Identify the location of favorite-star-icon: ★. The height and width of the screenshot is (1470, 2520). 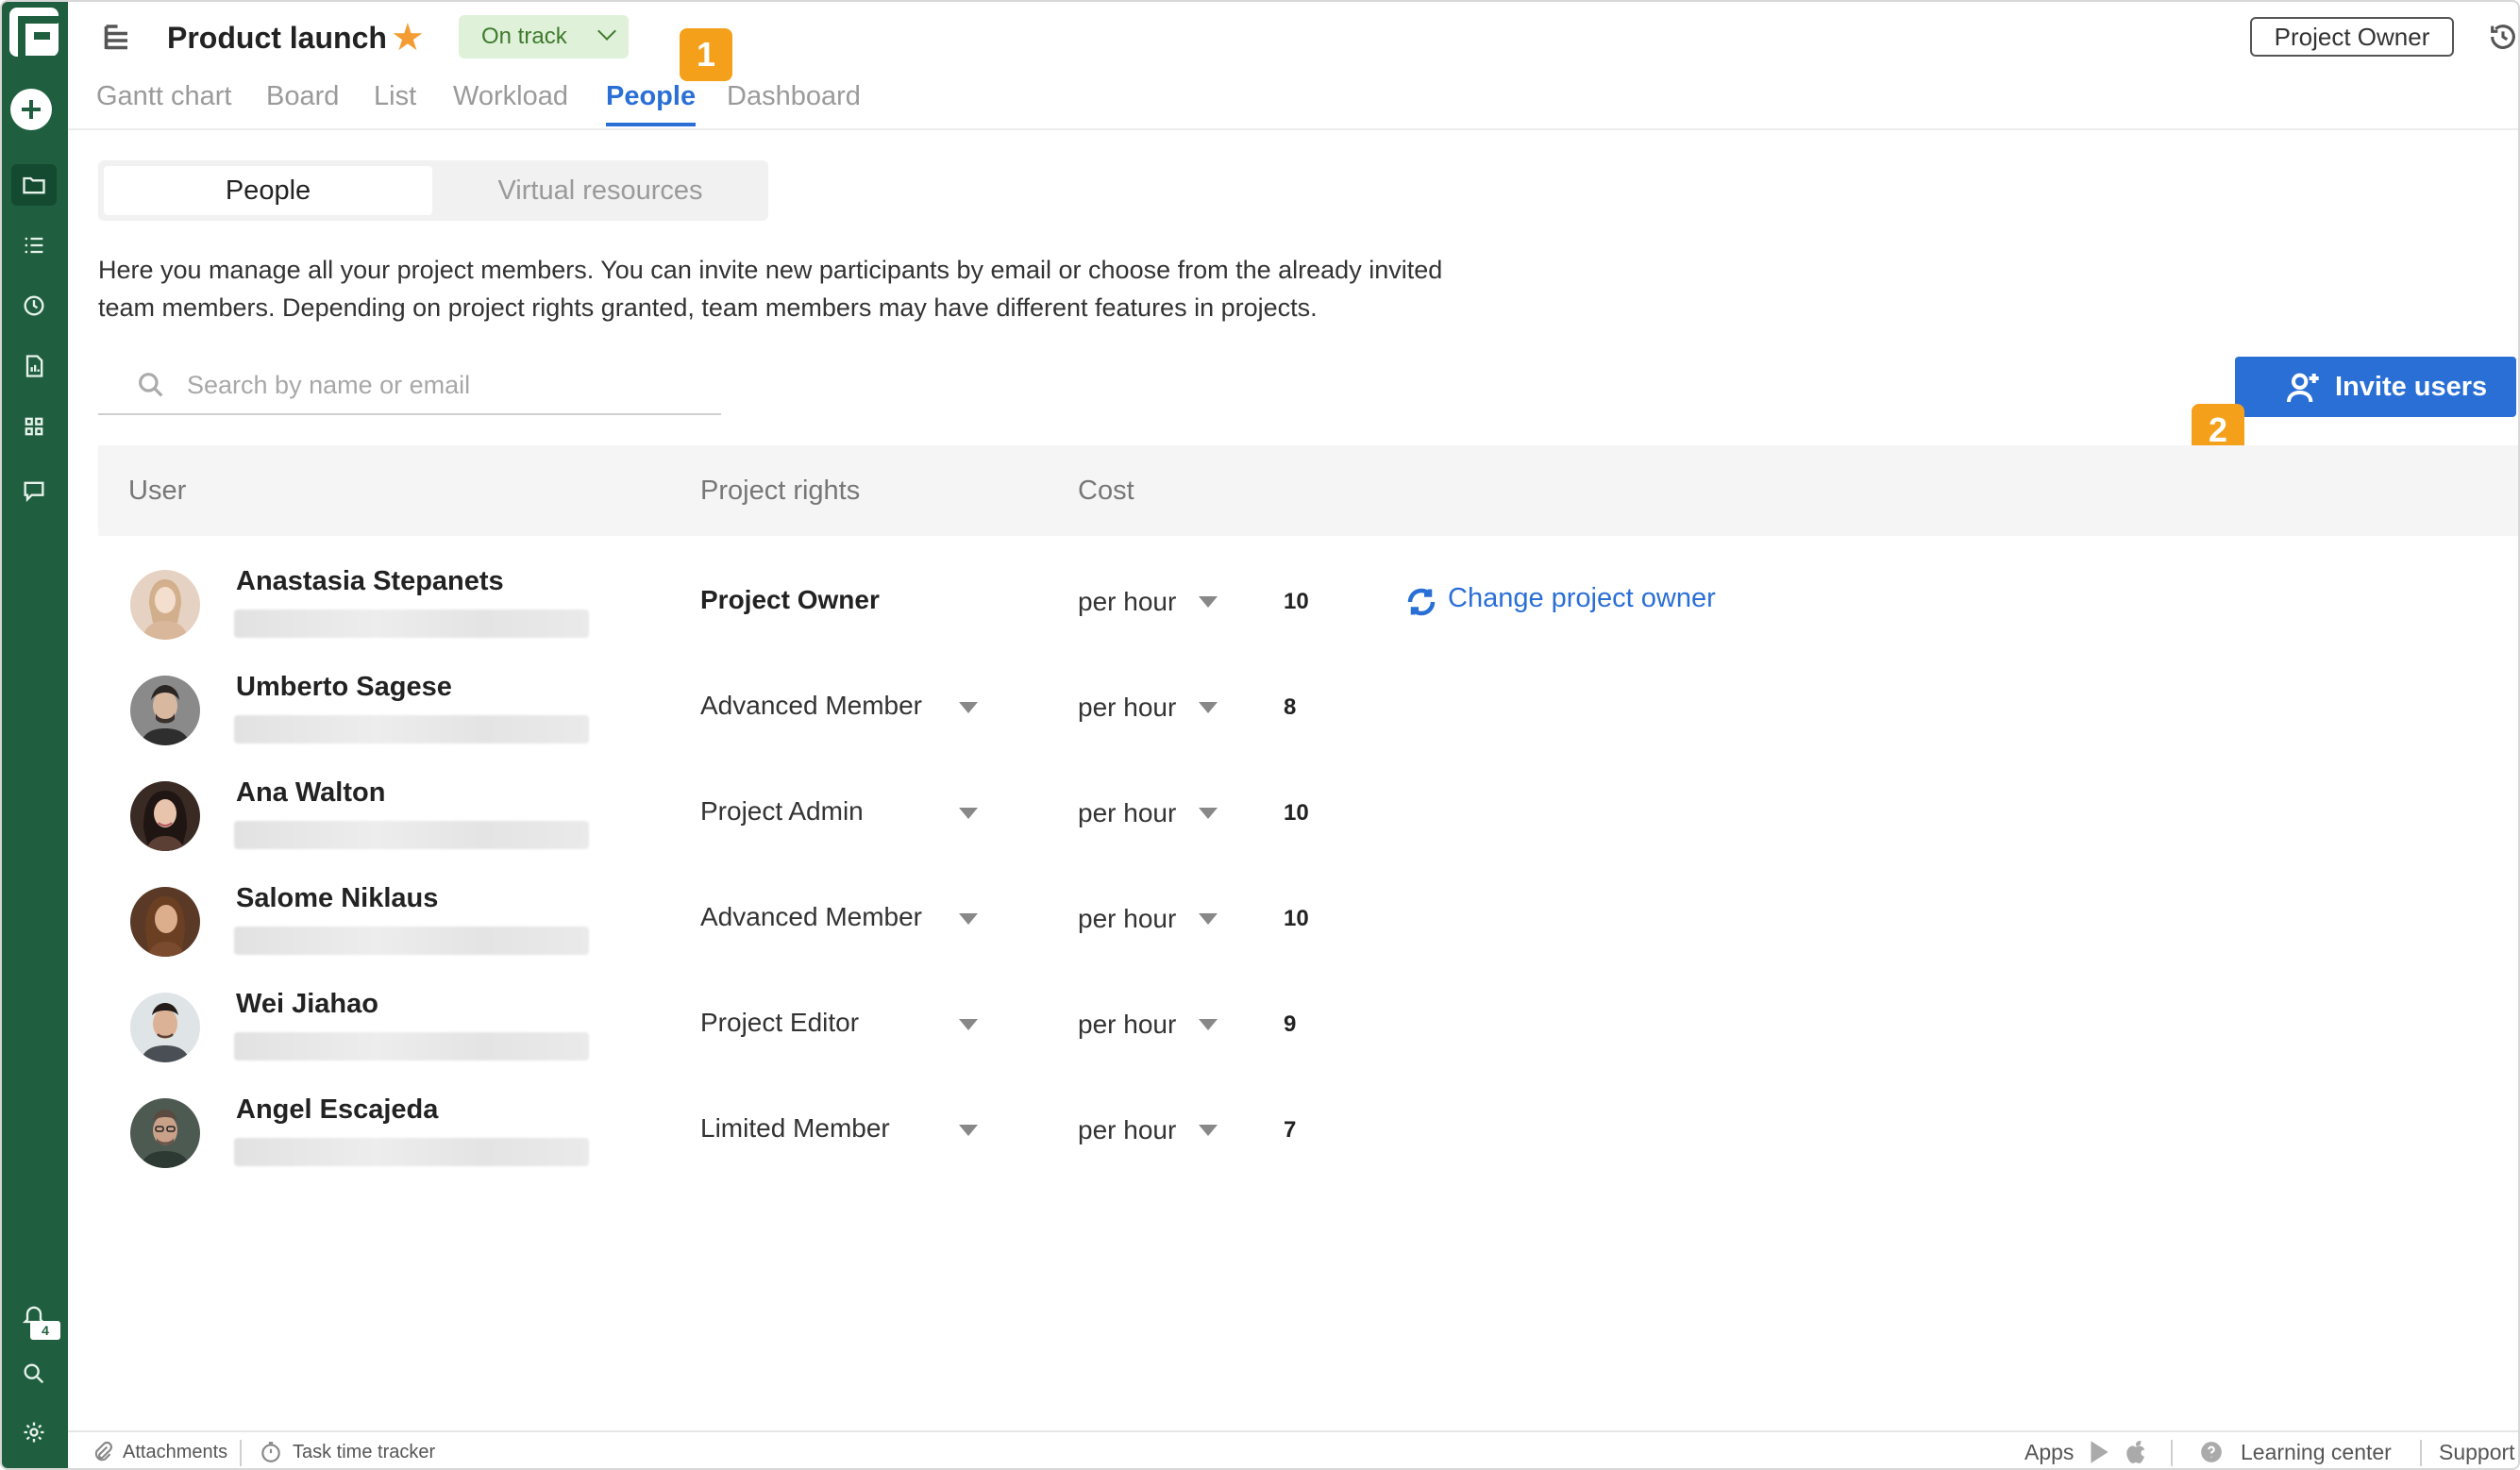
(408, 37).